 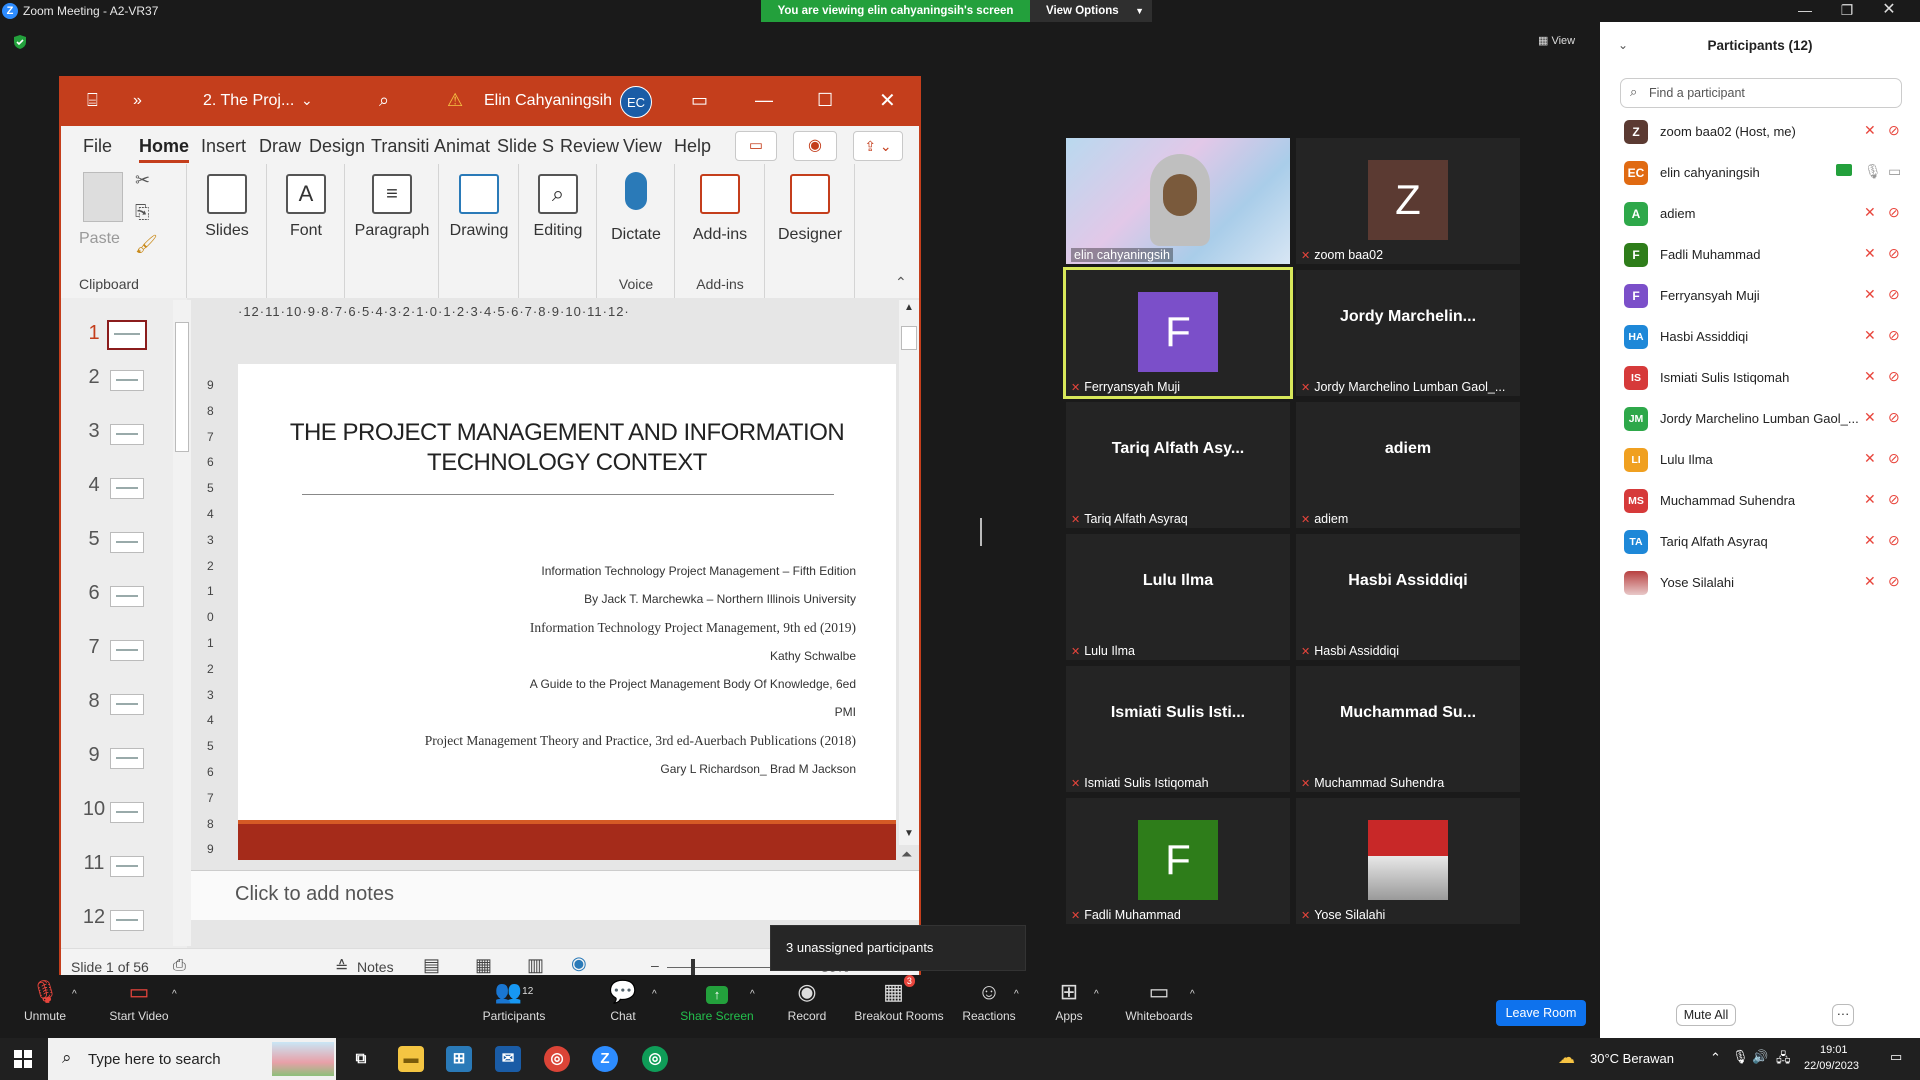 I want to click on ppt-close-icon: ✕, so click(x=887, y=100).